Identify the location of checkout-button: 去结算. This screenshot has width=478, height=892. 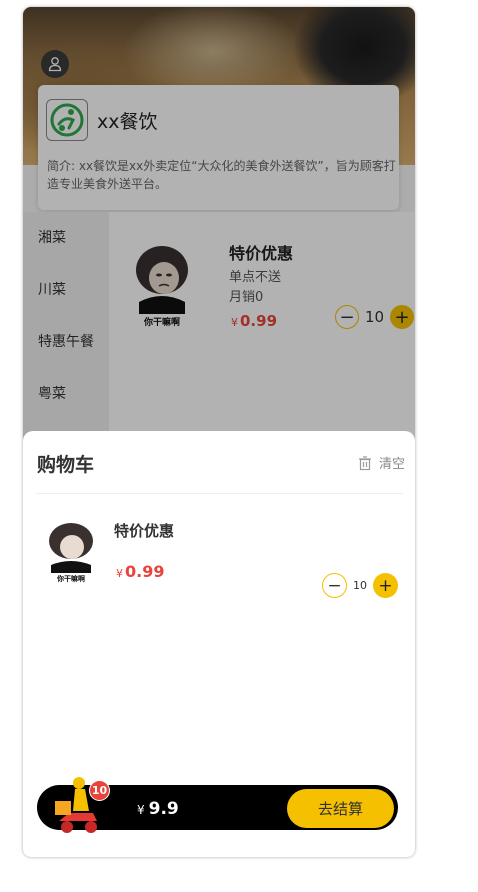
(340, 808).